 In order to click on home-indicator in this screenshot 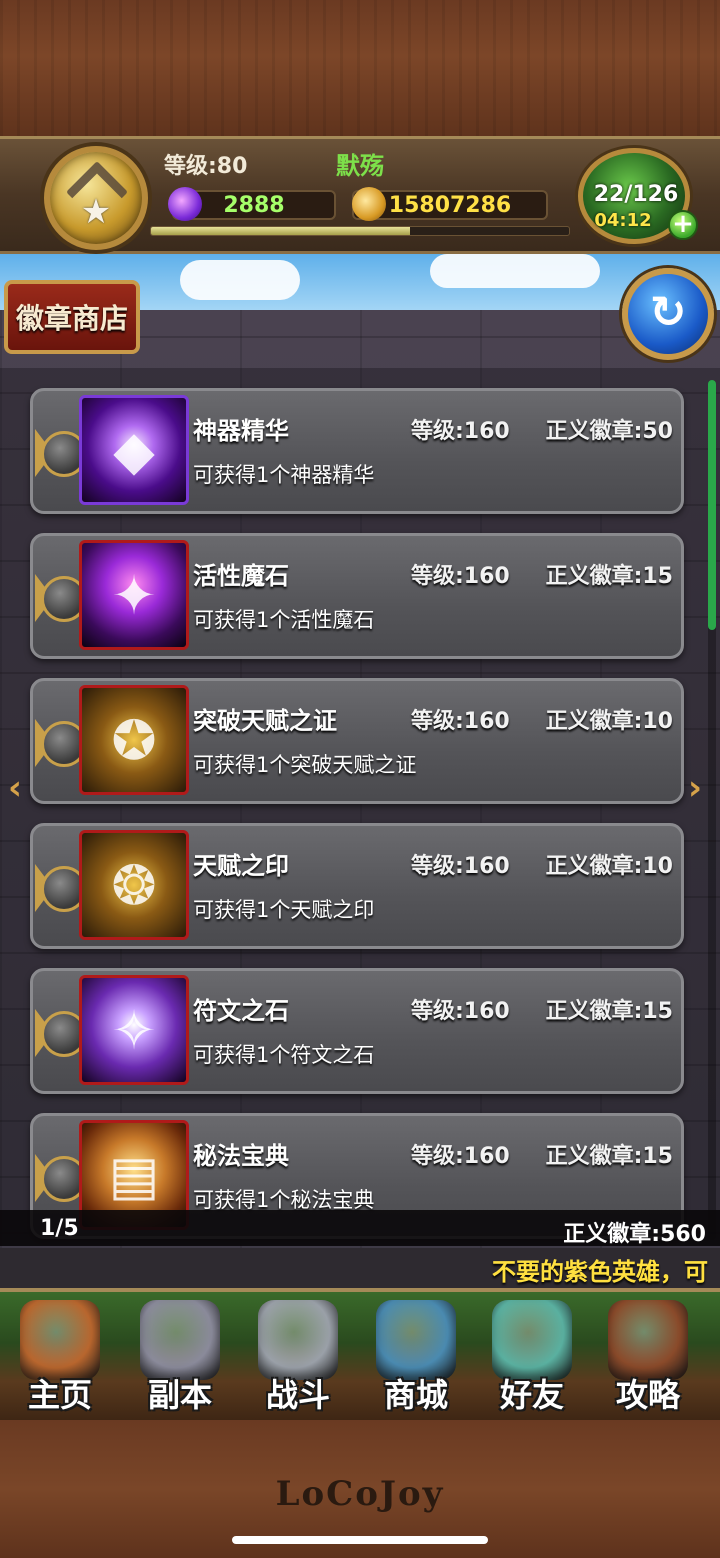, I will do `click(360, 1540)`.